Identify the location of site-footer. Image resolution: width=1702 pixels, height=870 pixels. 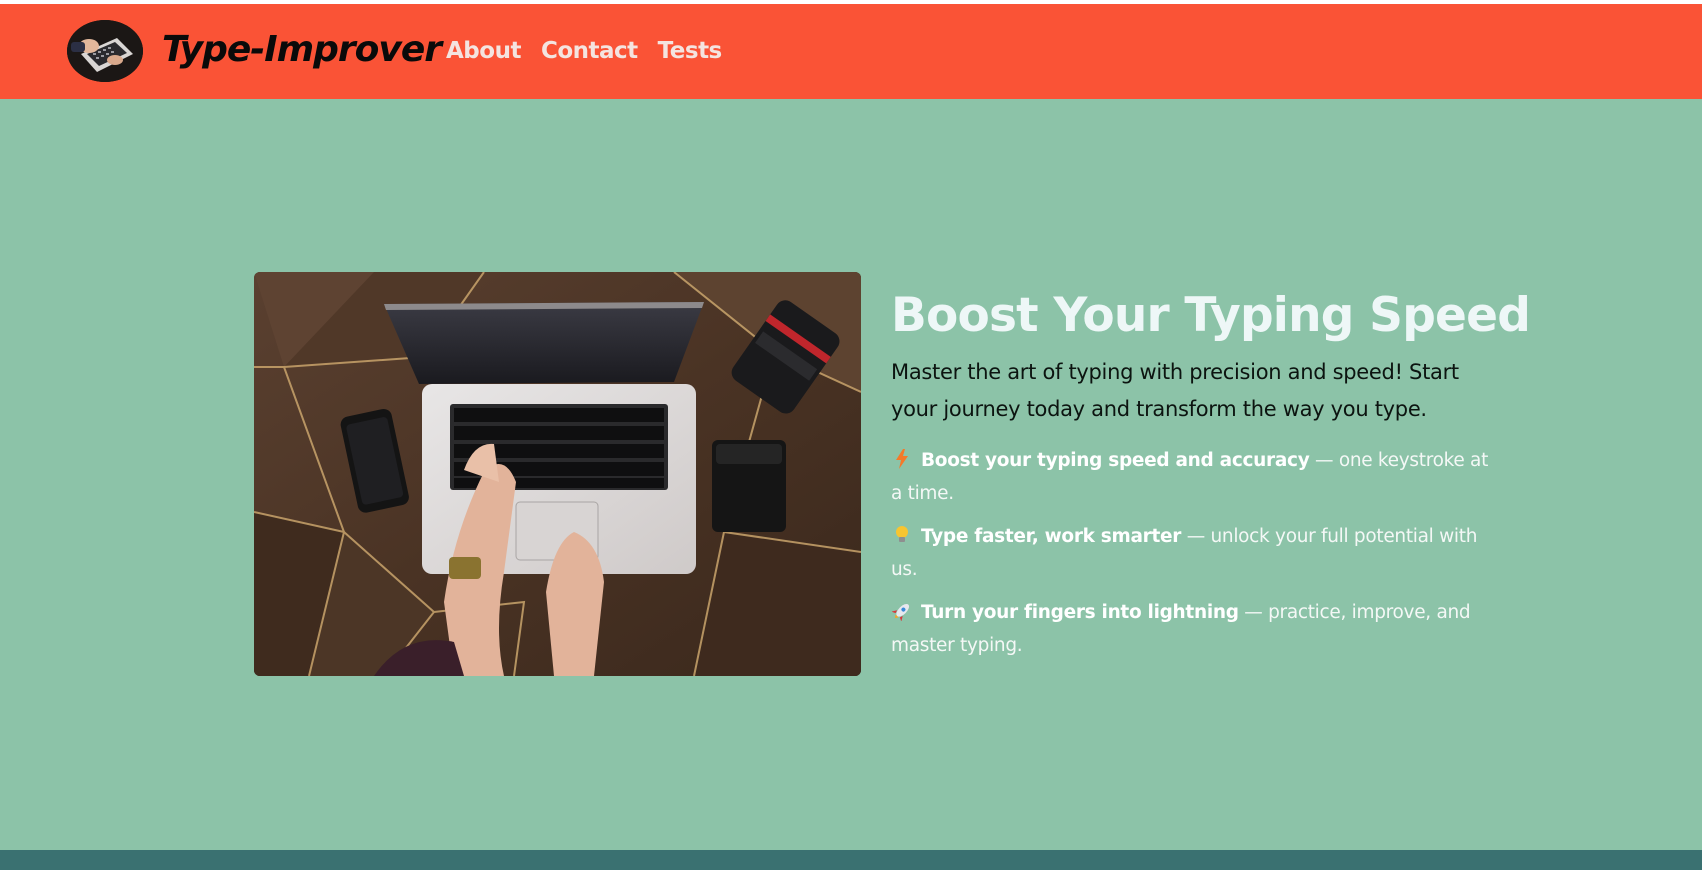
(851, 860).